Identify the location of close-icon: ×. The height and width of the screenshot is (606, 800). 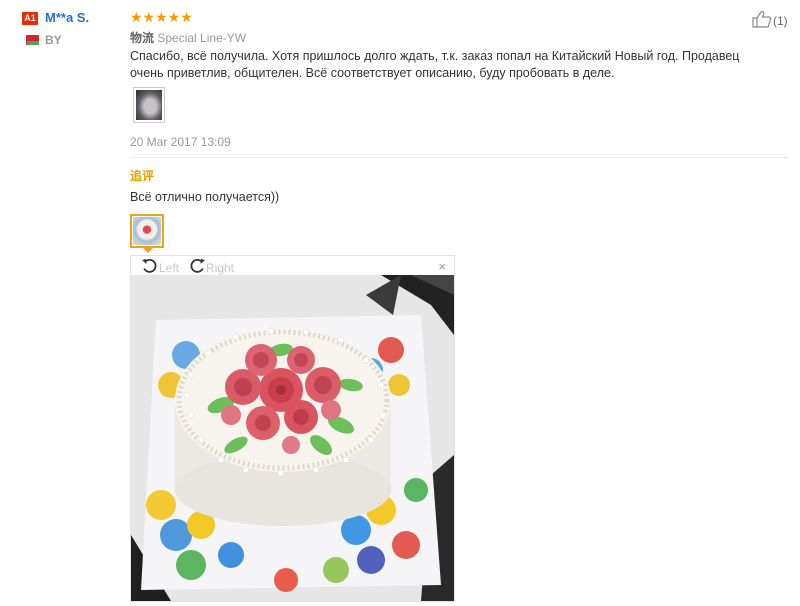
(442, 266).